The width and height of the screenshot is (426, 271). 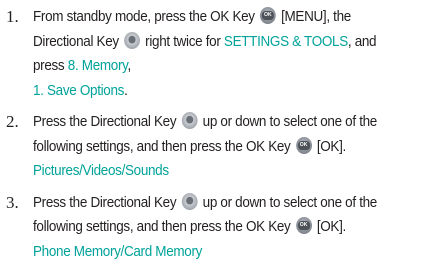 What do you see at coordinates (12, 121) in the screenshot?
I see `step-number: 2.` at bounding box center [12, 121].